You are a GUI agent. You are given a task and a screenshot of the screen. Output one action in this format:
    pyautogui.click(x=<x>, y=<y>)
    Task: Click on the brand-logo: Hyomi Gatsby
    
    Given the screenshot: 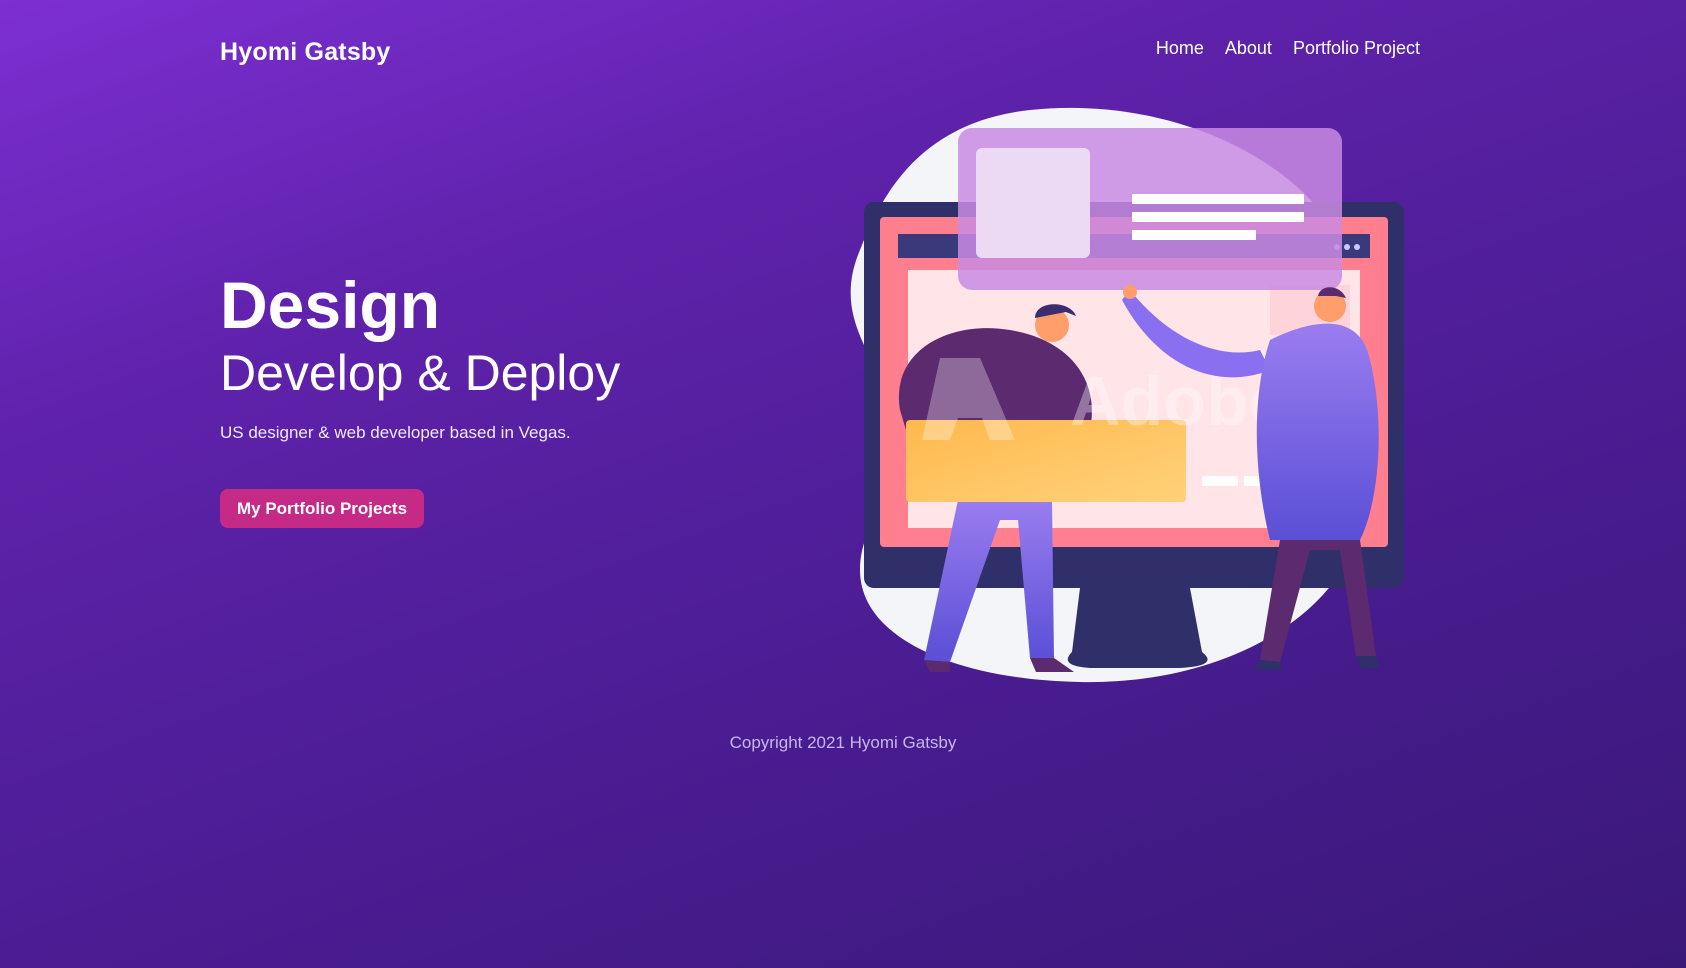 What is the action you would take?
    pyautogui.click(x=305, y=52)
    